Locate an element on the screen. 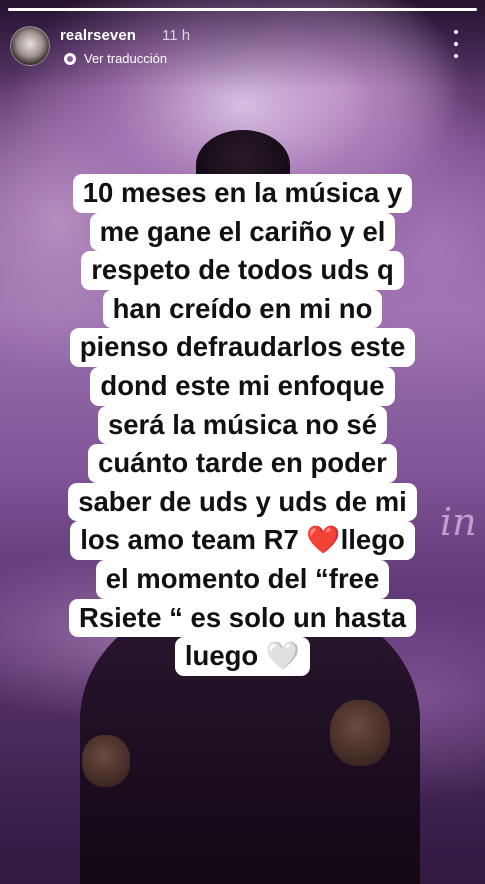 This screenshot has height=884, width=485. figure-right-hand is located at coordinates (360, 733).